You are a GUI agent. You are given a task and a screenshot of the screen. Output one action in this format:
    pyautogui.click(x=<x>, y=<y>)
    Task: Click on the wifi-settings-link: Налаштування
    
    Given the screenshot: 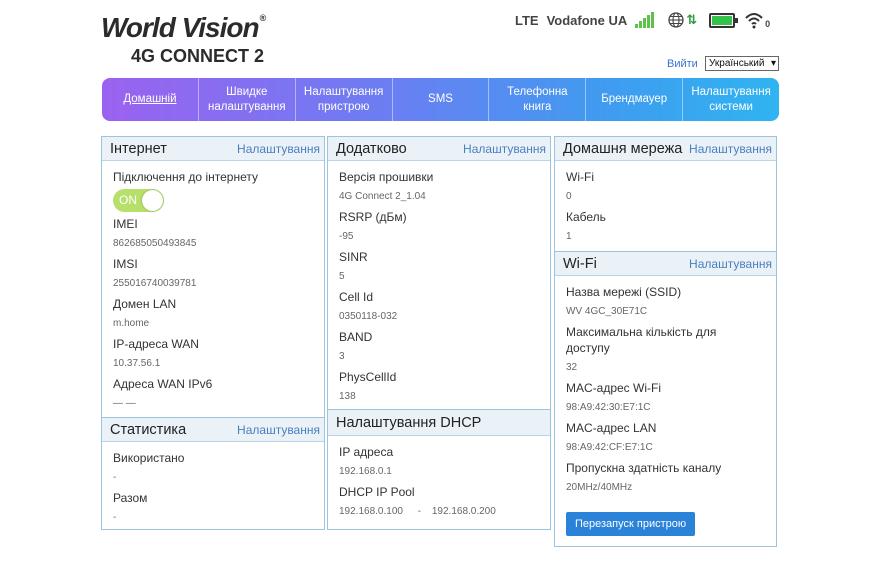 What is the action you would take?
    pyautogui.click(x=730, y=264)
    